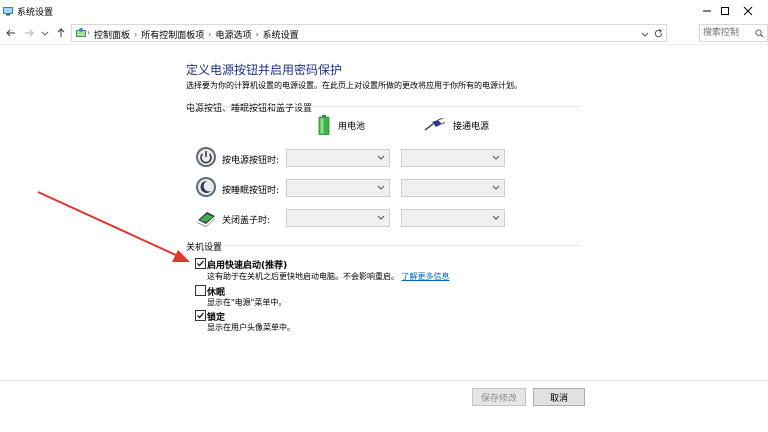 The image size is (768, 432). I want to click on arrow-right-icon, so click(29, 33).